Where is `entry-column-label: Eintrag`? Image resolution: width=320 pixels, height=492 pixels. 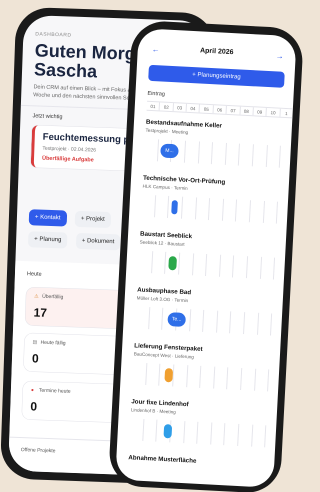
entry-column-label: Eintrag is located at coordinates (156, 94).